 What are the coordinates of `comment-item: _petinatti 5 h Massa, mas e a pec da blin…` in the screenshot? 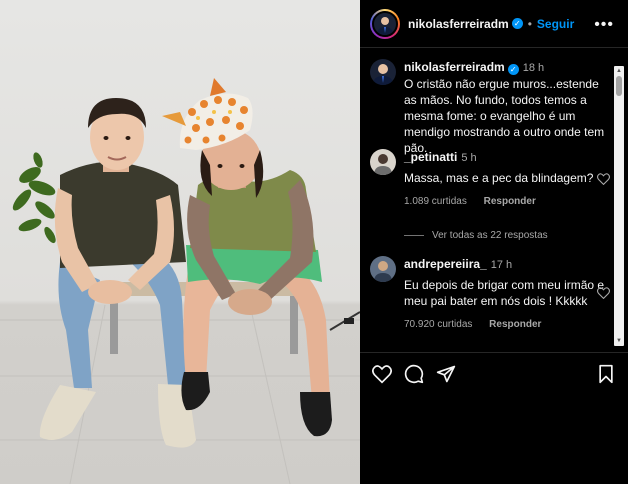 It's located at (490, 179).